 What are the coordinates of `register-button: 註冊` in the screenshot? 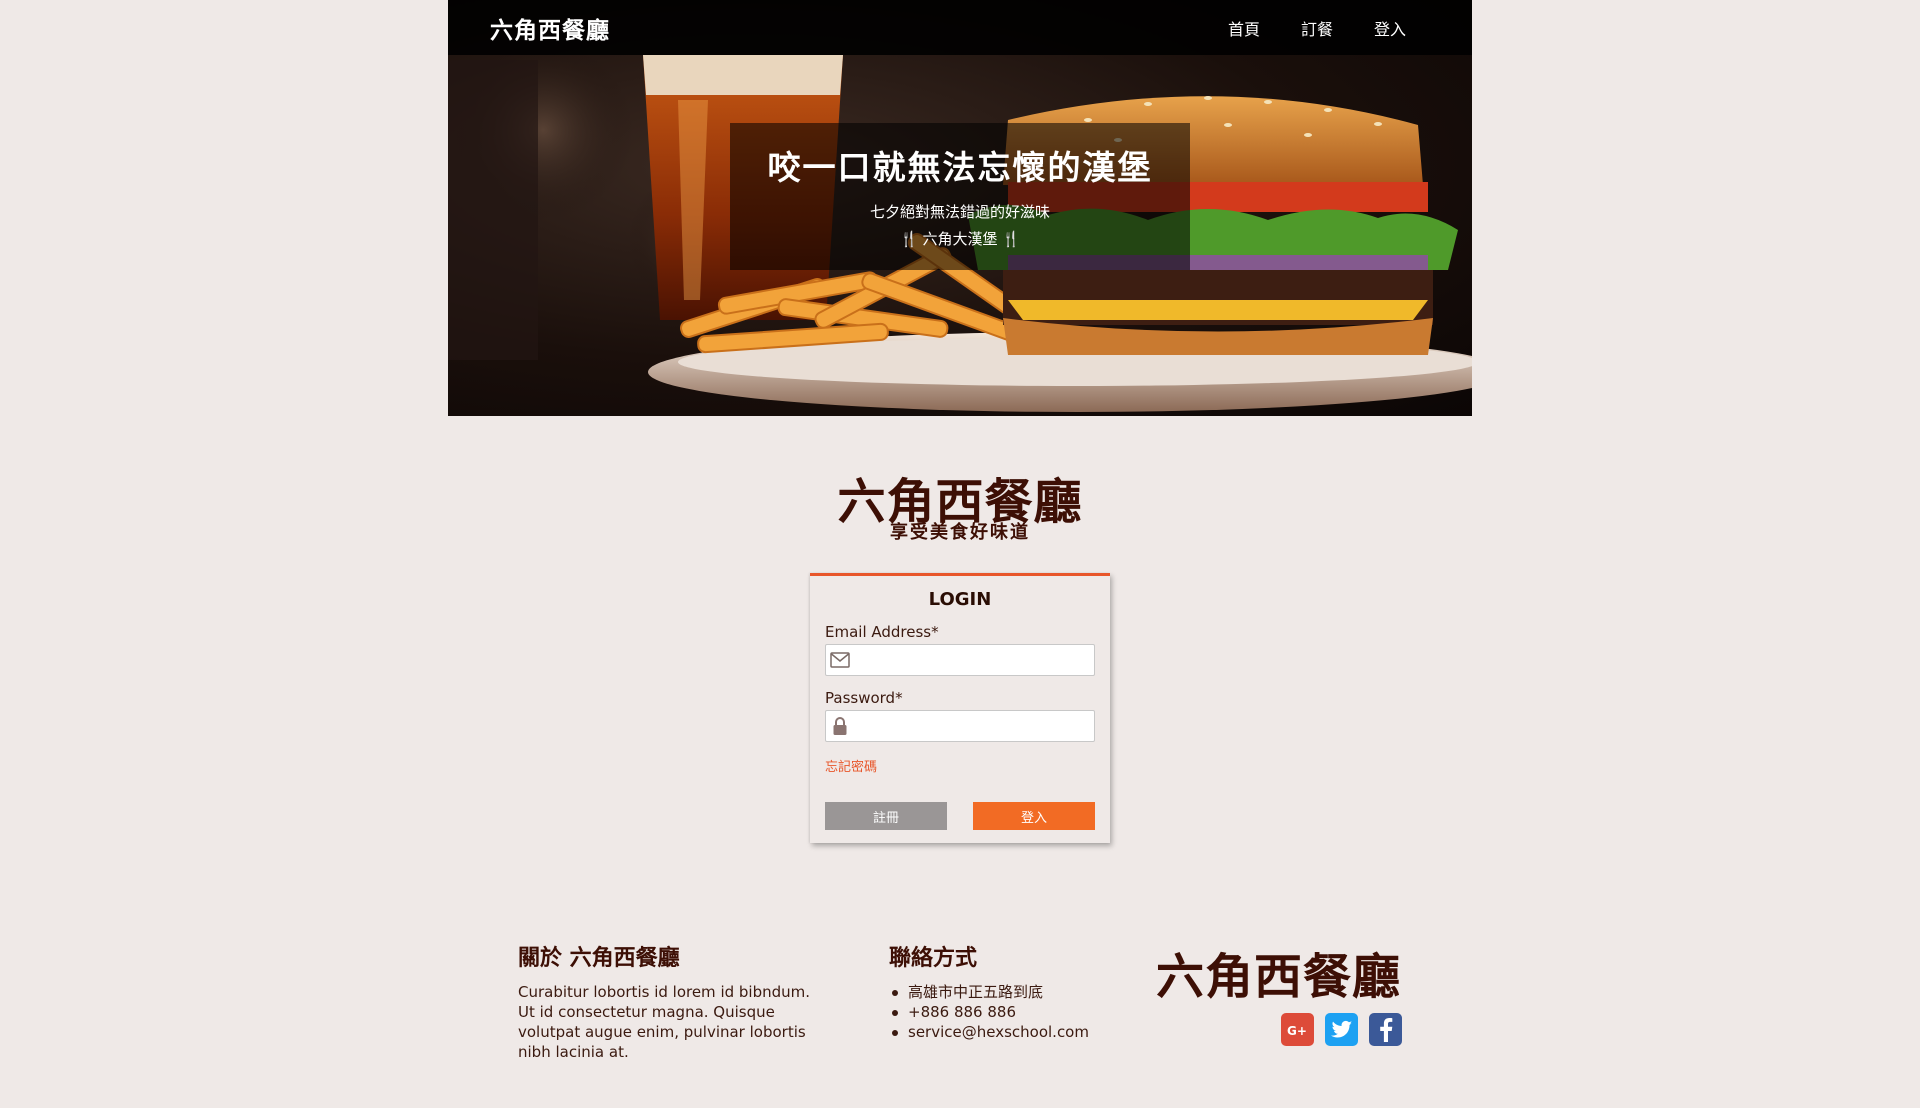 It's located at (886, 816).